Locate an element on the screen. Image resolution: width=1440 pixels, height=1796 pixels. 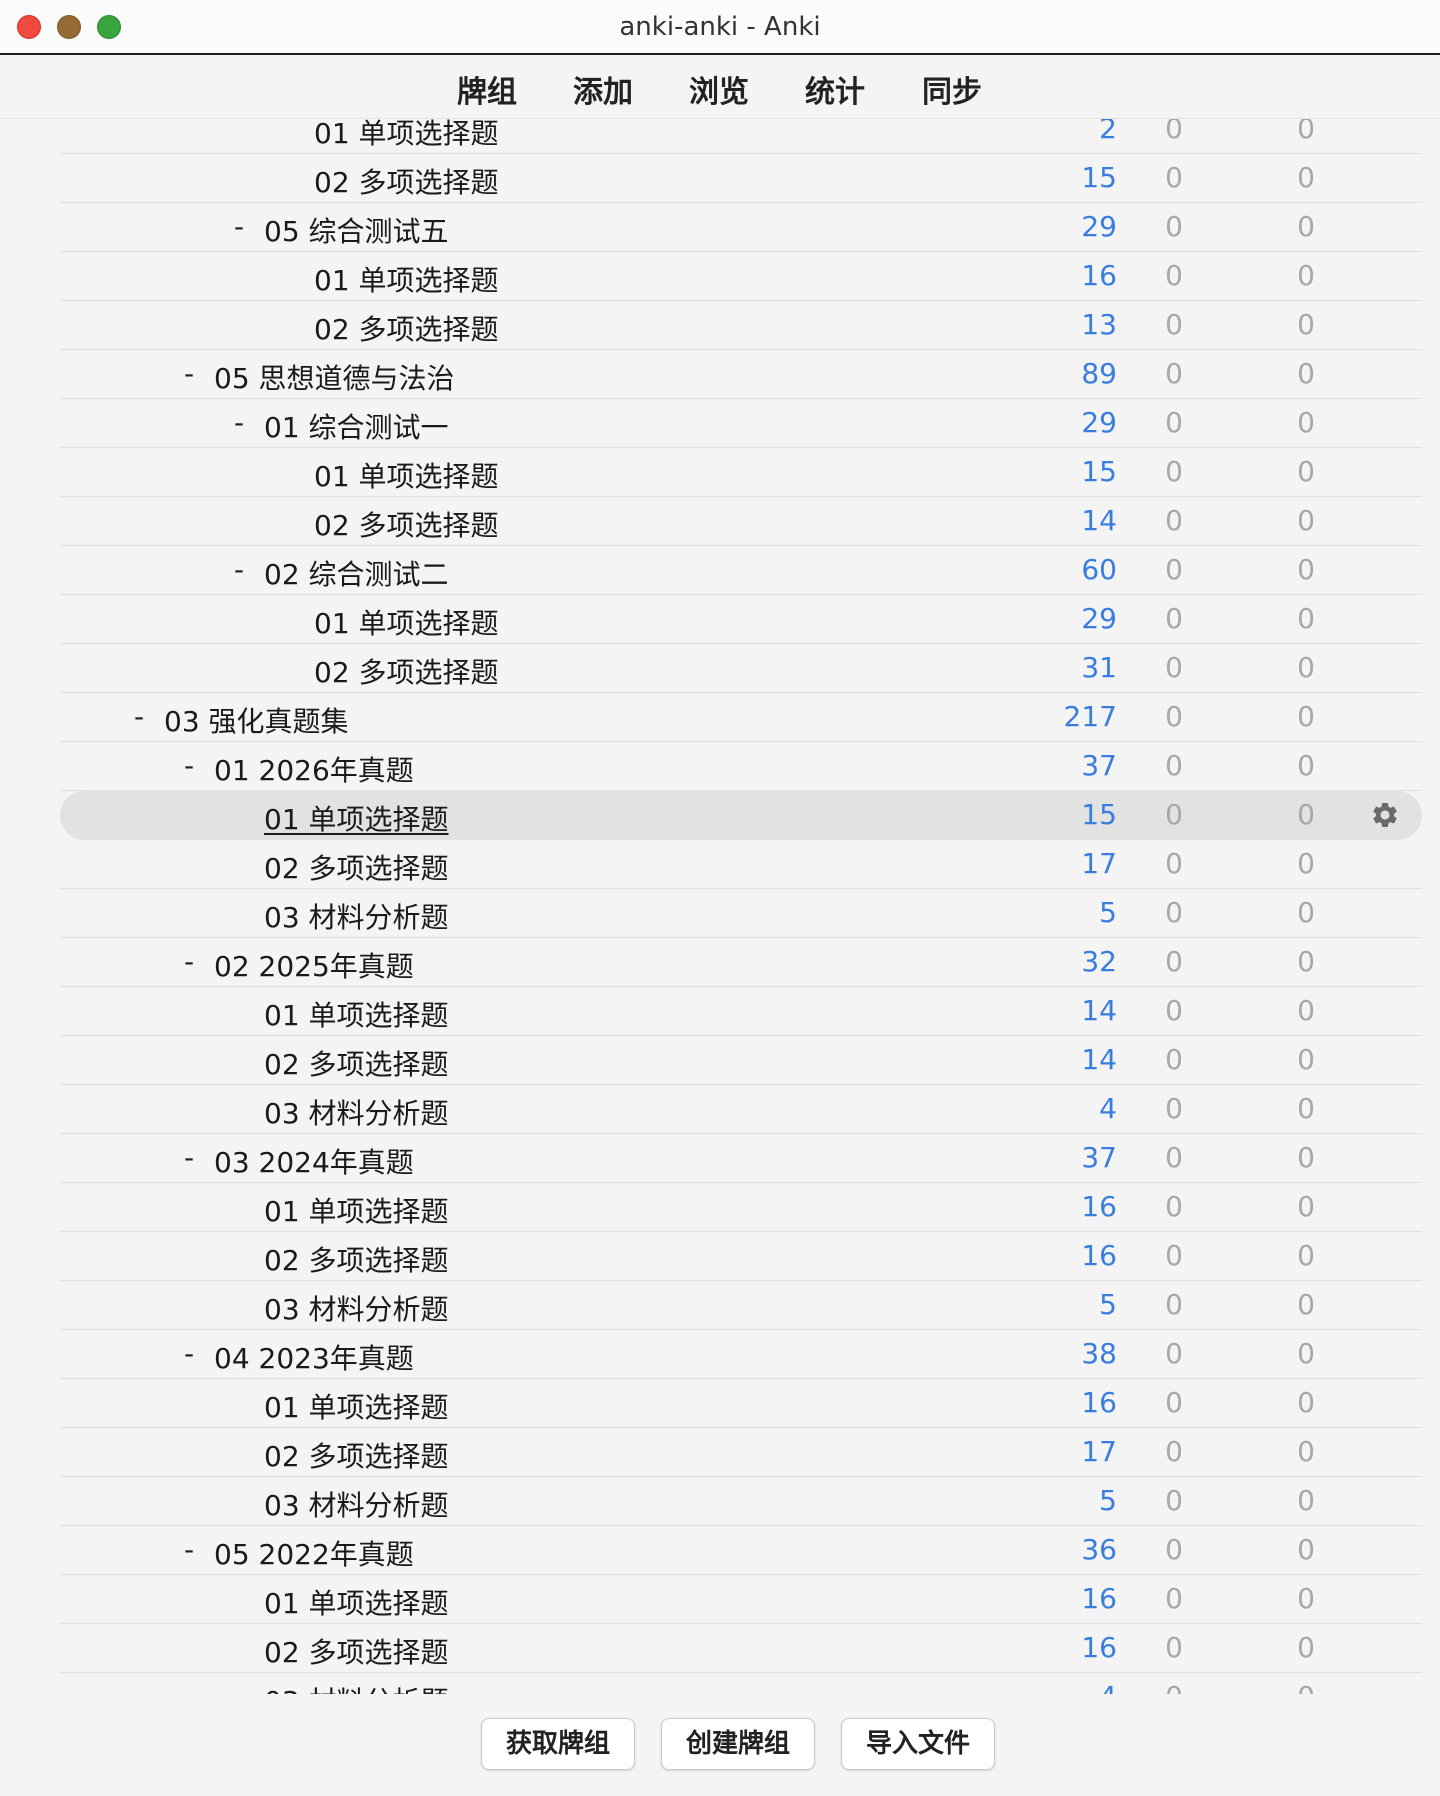
deck-row: -02 综合测试二 60 0 0 is located at coordinates (741, 570).